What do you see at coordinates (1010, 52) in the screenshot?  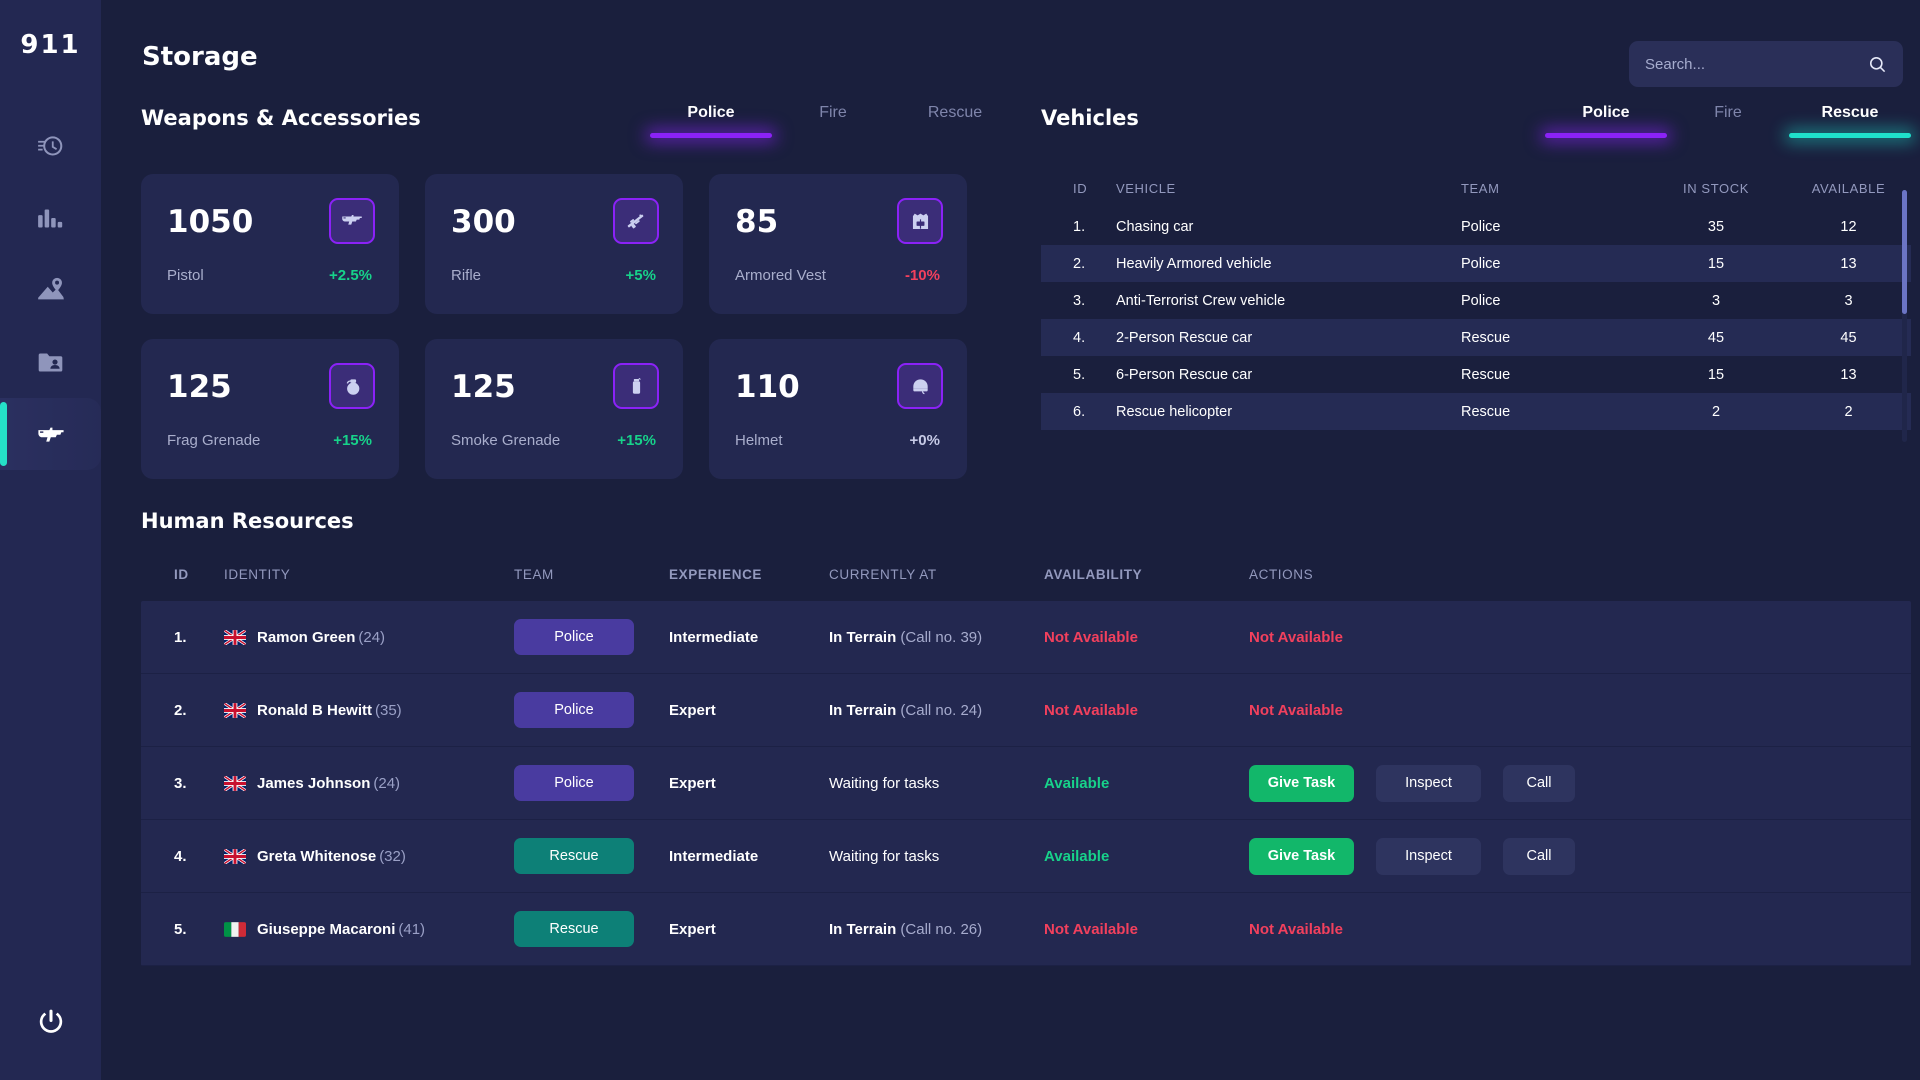 I see `top-bar: Storage` at bounding box center [1010, 52].